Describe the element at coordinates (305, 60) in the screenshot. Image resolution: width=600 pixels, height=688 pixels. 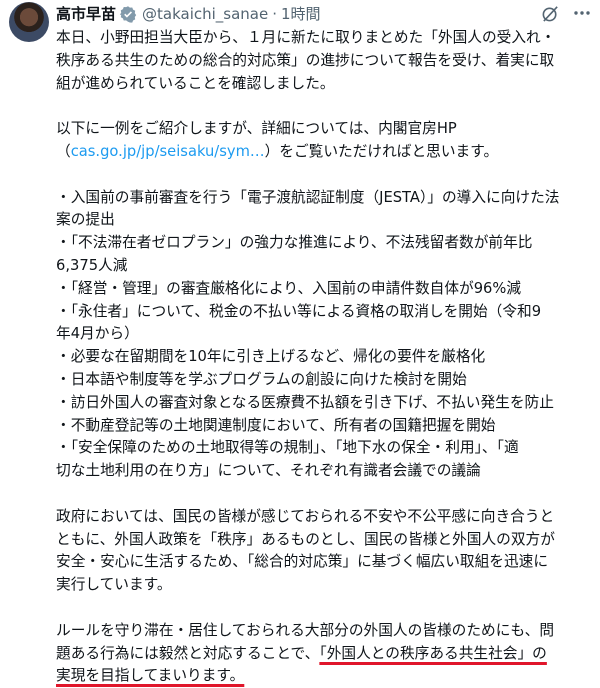
I see `text-line: 秩序ある共生のための総合的対応策」の進捗について報告を受け、着実に取` at that location.